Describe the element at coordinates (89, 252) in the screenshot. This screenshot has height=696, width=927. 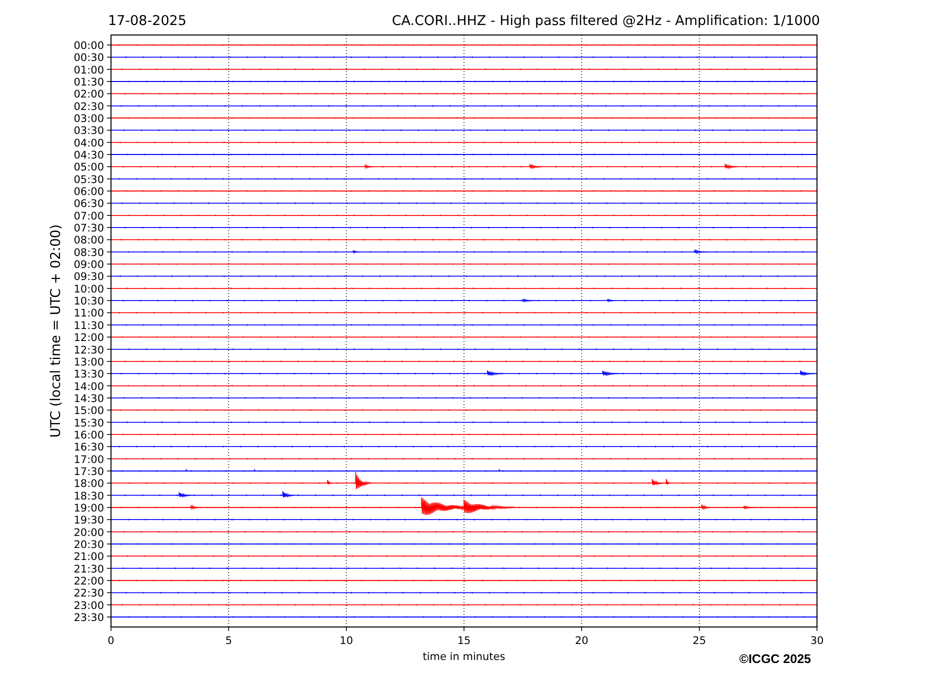
I see `axis-tick-label: 08:30` at that location.